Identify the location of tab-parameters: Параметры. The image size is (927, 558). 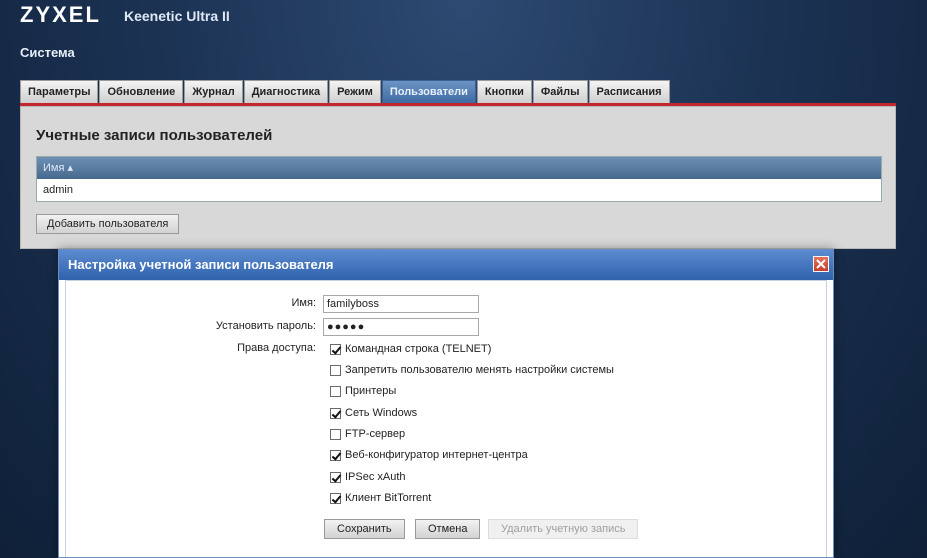
(59, 91).